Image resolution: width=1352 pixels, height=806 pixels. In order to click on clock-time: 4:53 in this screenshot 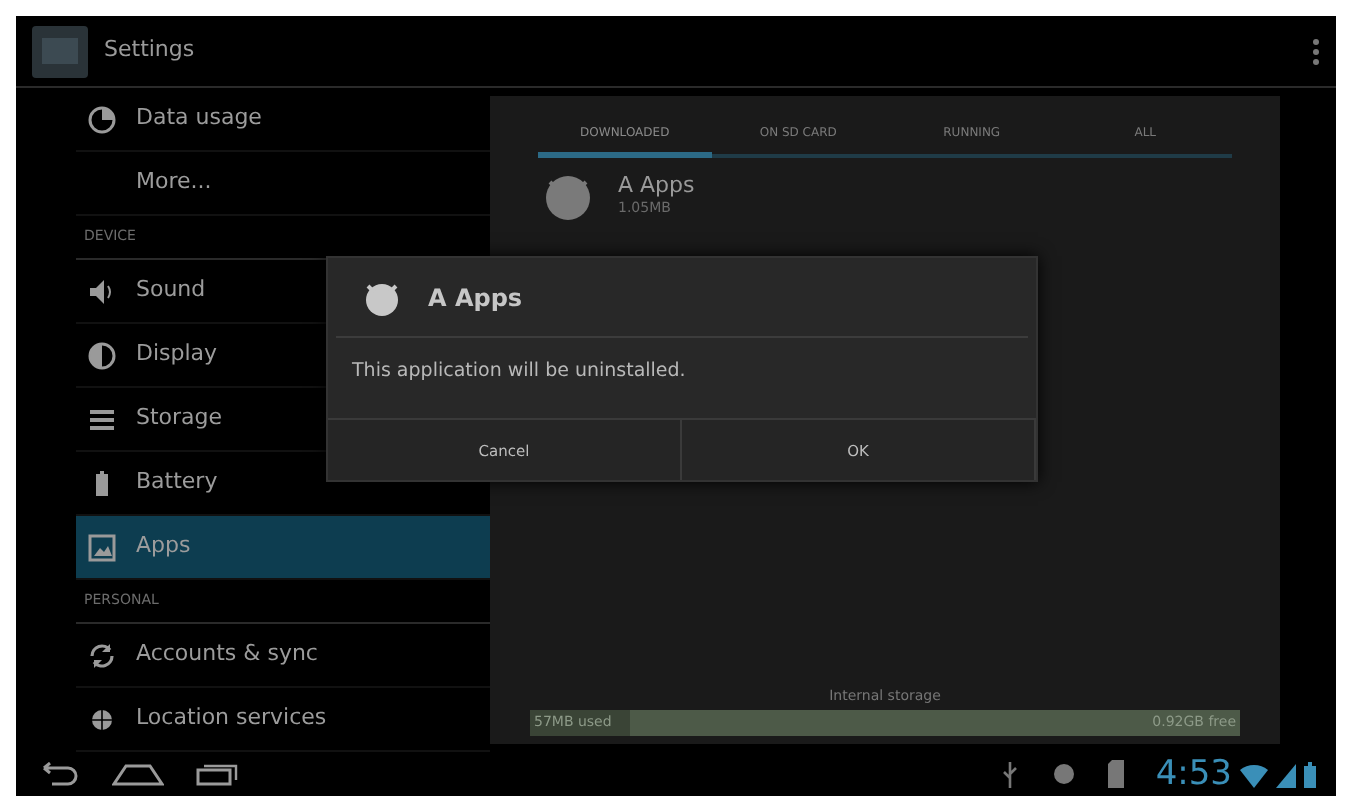, I will do `click(1193, 774)`.